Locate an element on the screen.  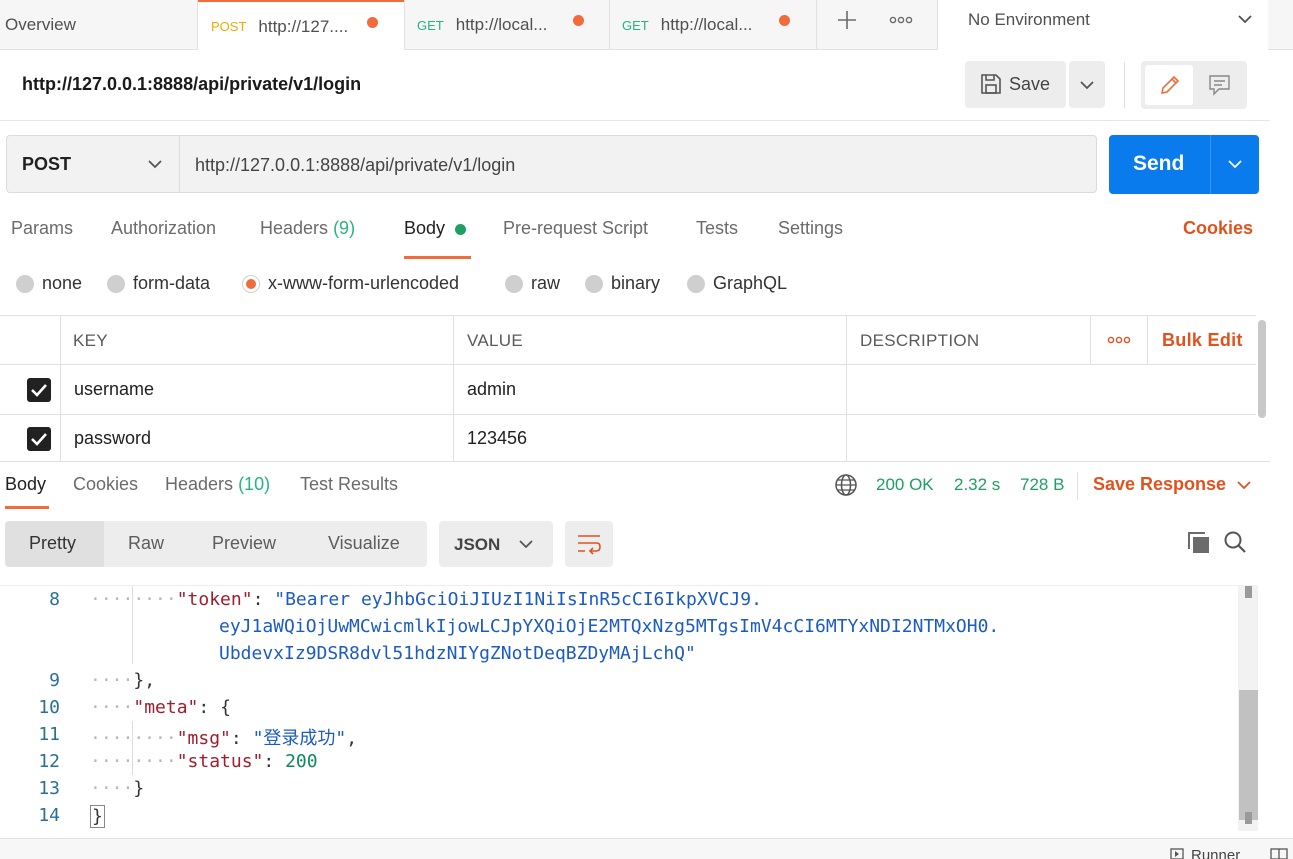
param-key: username is located at coordinates (114, 389).